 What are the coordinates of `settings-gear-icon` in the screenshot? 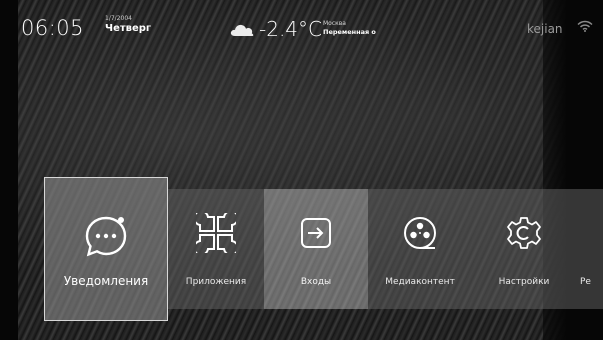 It's located at (524, 233).